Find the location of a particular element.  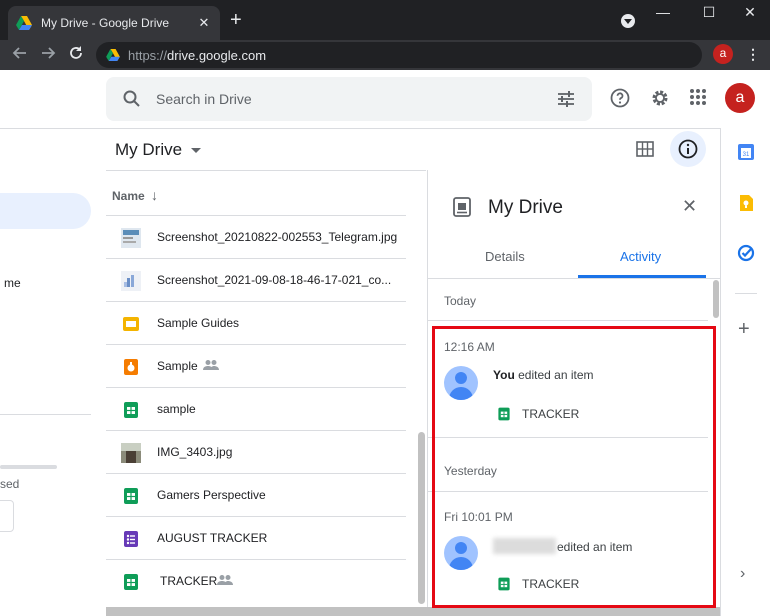

header-divider is located at coordinates (360, 128).